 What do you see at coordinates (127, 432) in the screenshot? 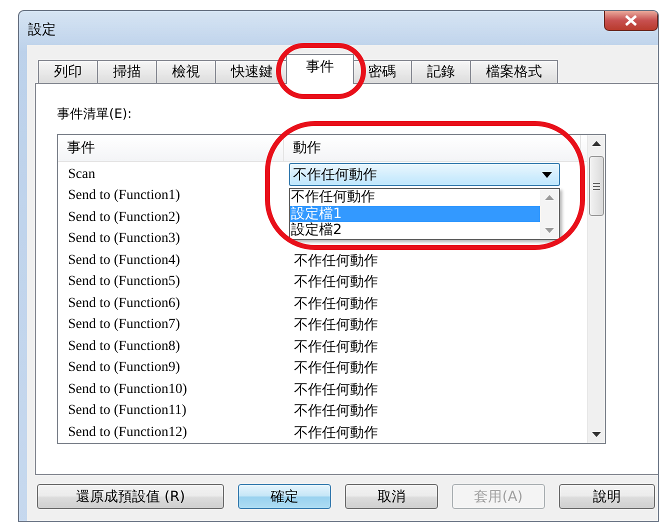
I see `event-cell-text: Send to (Function12)` at bounding box center [127, 432].